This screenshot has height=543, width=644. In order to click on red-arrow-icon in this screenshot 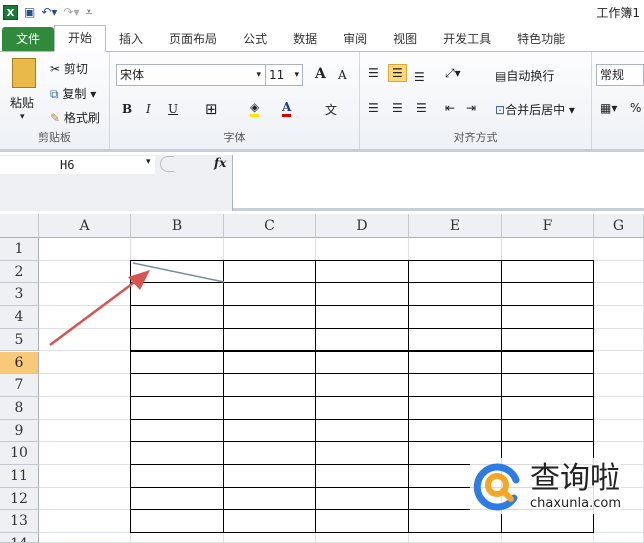, I will do `click(99, 308)`.